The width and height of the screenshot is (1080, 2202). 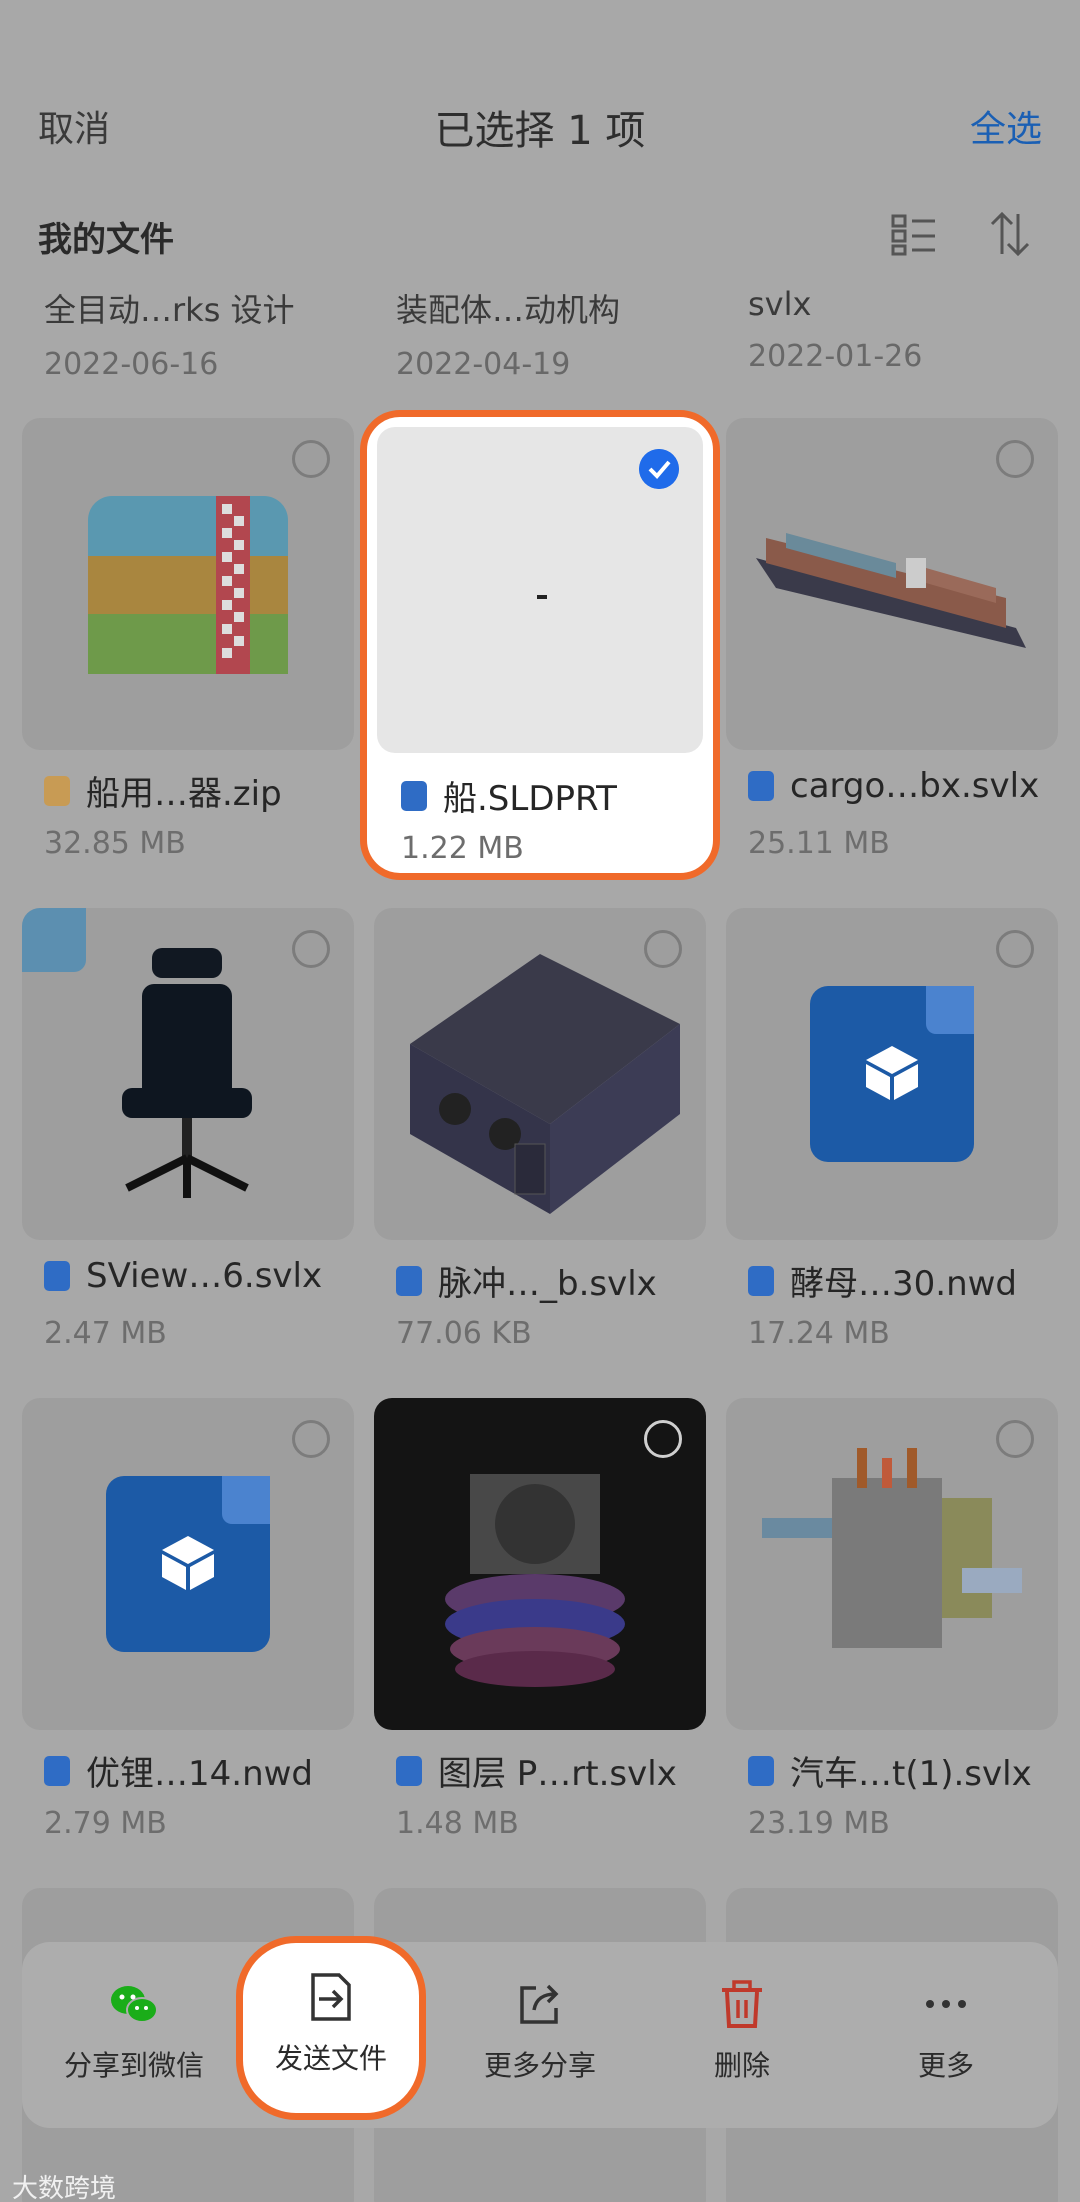 What do you see at coordinates (911, 1774) in the screenshot?
I see `file-name: 汽车…t(1).svlx` at bounding box center [911, 1774].